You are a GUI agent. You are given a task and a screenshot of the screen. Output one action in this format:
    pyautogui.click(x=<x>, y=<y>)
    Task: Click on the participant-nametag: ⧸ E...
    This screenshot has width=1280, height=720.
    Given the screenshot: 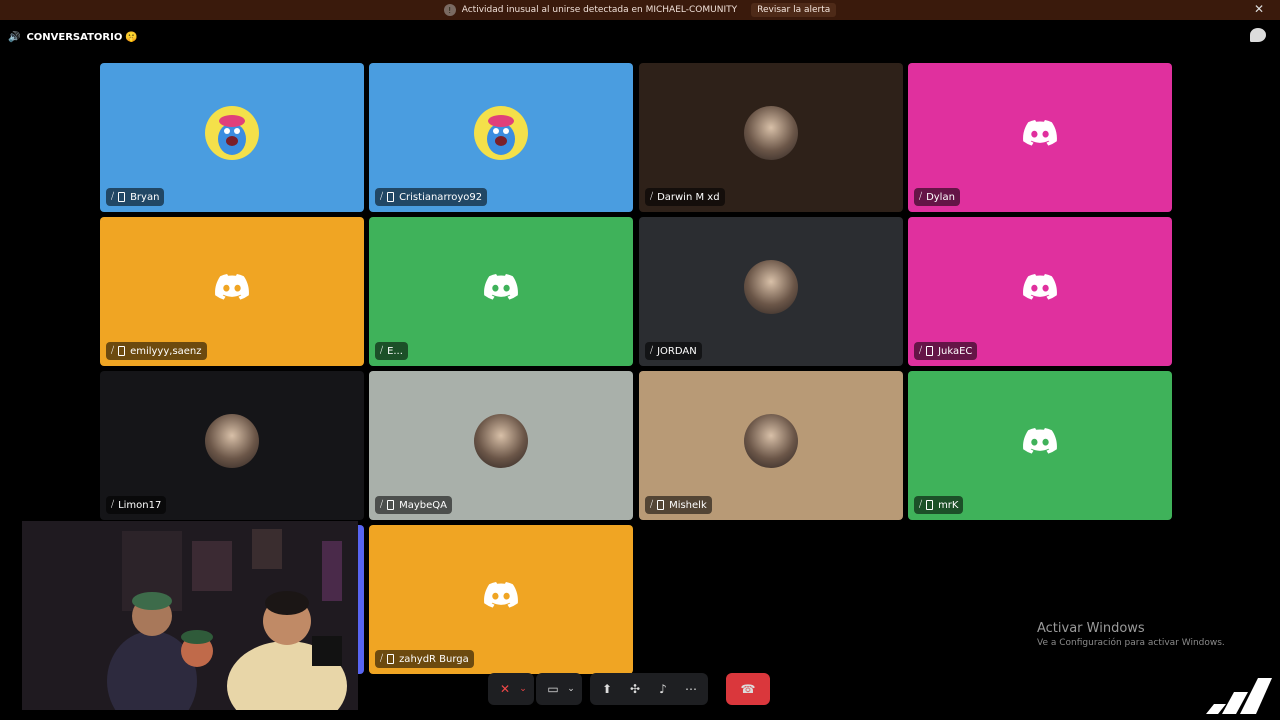 What is the action you would take?
    pyautogui.click(x=391, y=351)
    